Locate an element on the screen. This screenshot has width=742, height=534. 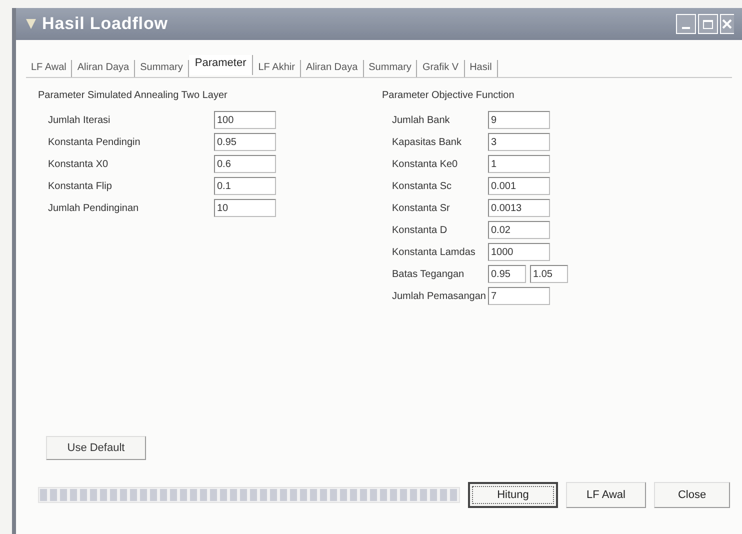
input-field: 3 is located at coordinates (519, 142).